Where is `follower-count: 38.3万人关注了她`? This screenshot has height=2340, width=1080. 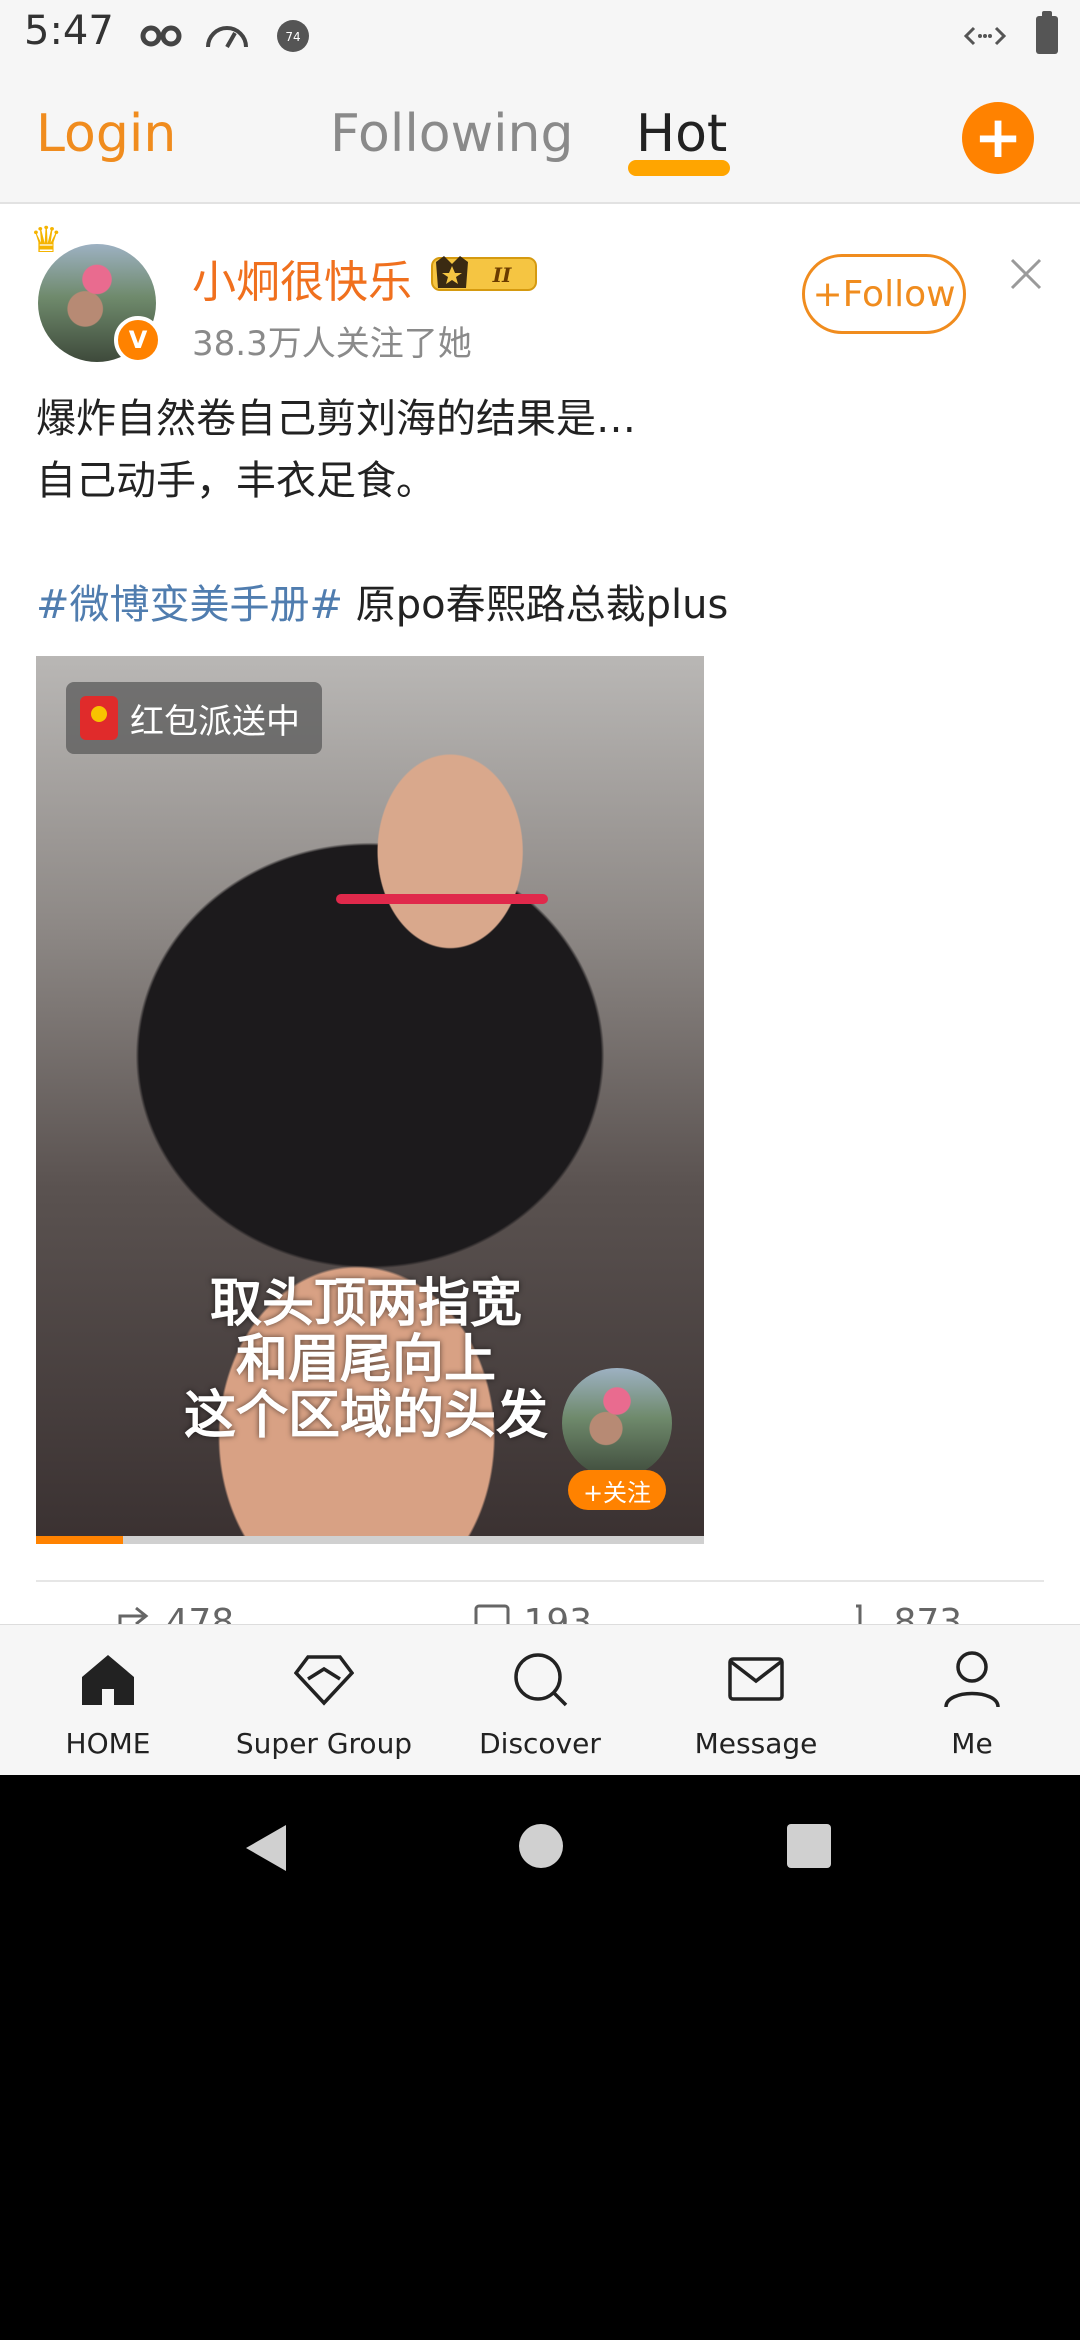 follower-count: 38.3万人关注了她 is located at coordinates (332, 344).